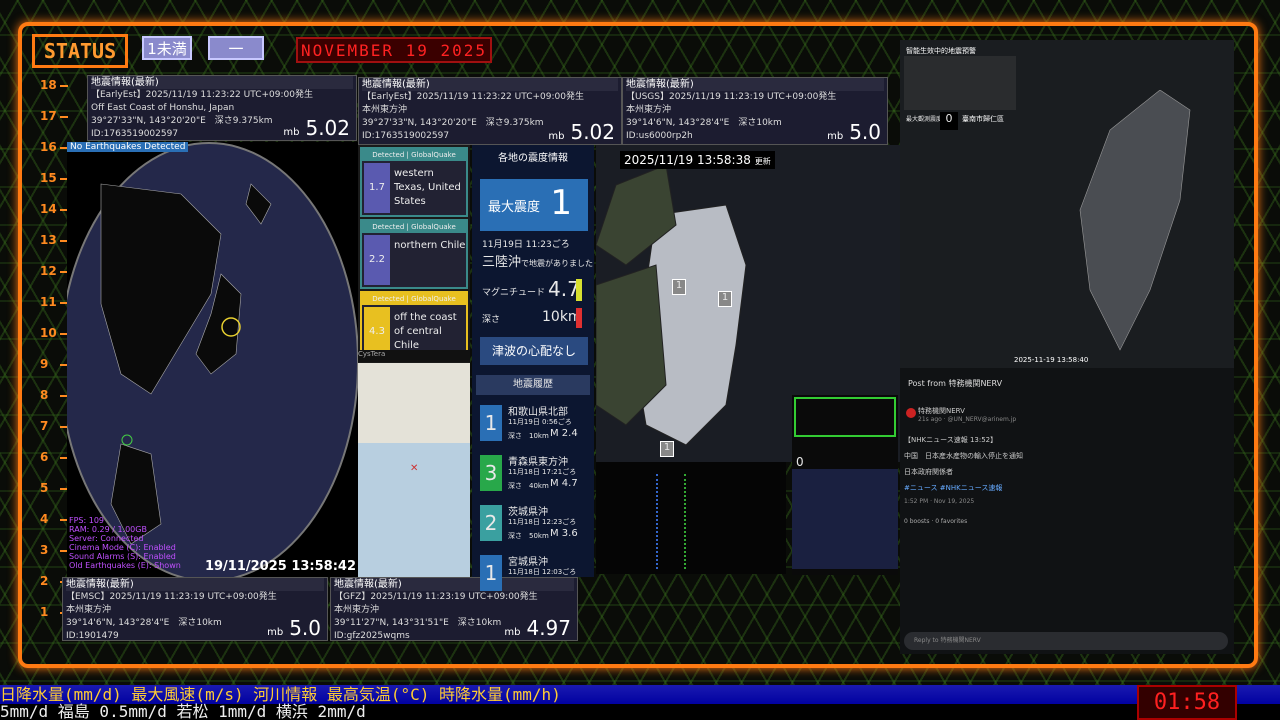 This screenshot has height=720, width=1280. Describe the element at coordinates (528, 536) in the screenshot. I see `history-depth: 深さ 50km` at that location.